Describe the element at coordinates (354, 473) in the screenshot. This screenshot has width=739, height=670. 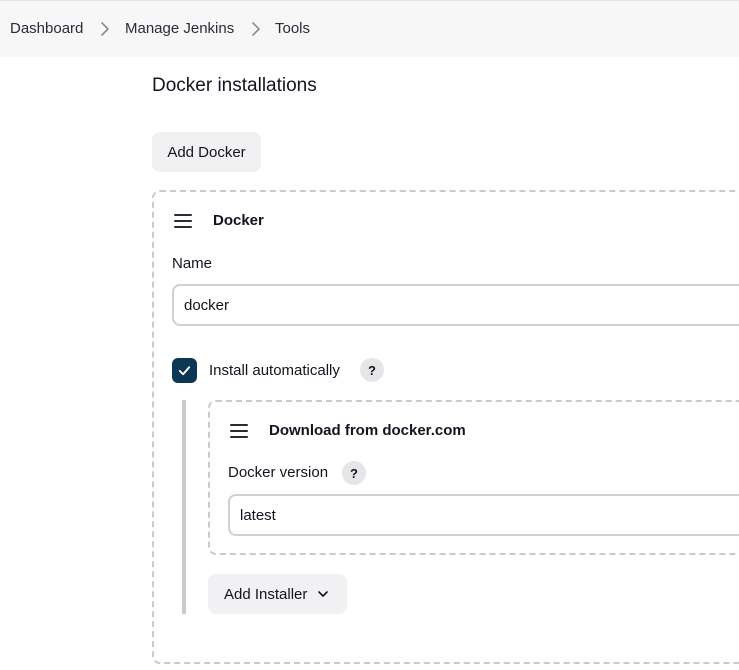
I see `docker-version-help-icon: ?` at that location.